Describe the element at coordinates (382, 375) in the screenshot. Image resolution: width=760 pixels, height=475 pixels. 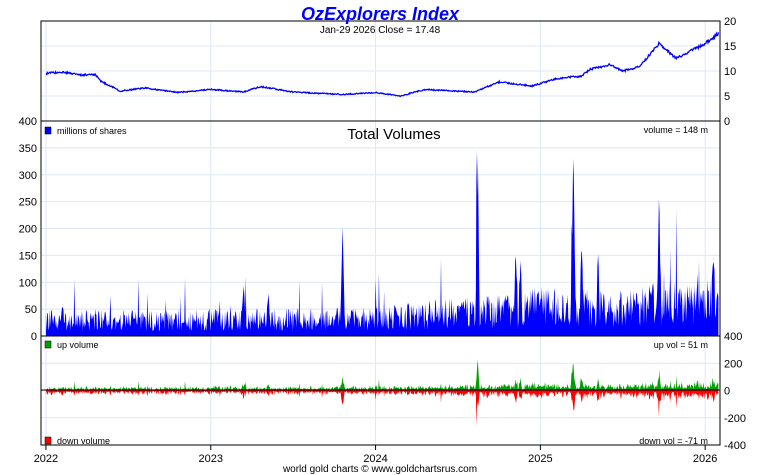
I see `up-volume-area` at that location.